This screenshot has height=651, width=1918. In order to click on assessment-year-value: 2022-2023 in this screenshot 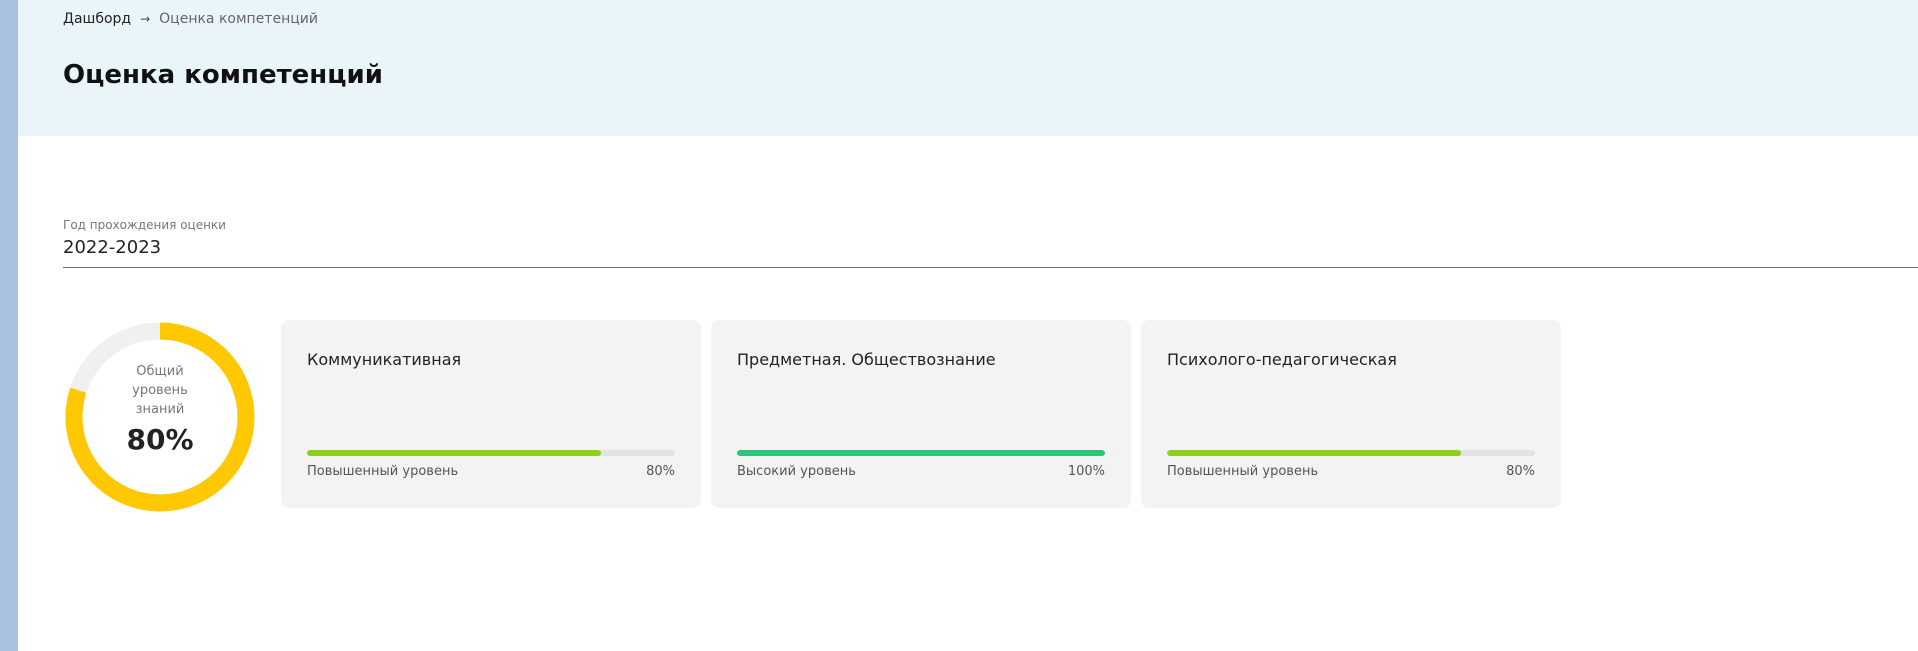, I will do `click(990, 247)`.